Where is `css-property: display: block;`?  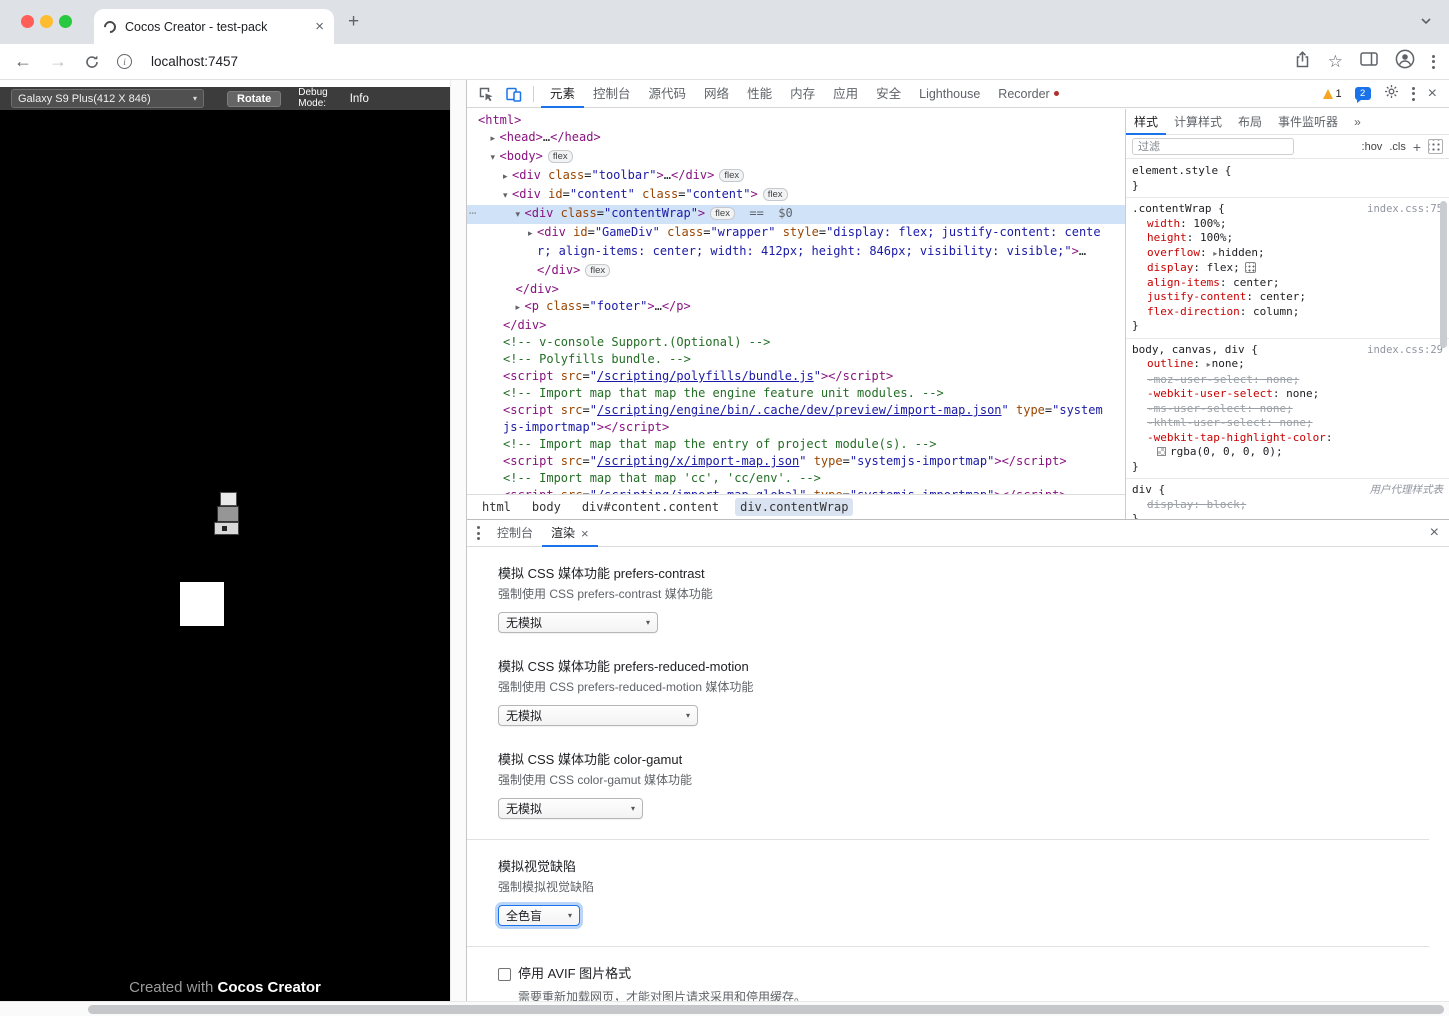
css-property: display: block; is located at coordinates (1287, 505).